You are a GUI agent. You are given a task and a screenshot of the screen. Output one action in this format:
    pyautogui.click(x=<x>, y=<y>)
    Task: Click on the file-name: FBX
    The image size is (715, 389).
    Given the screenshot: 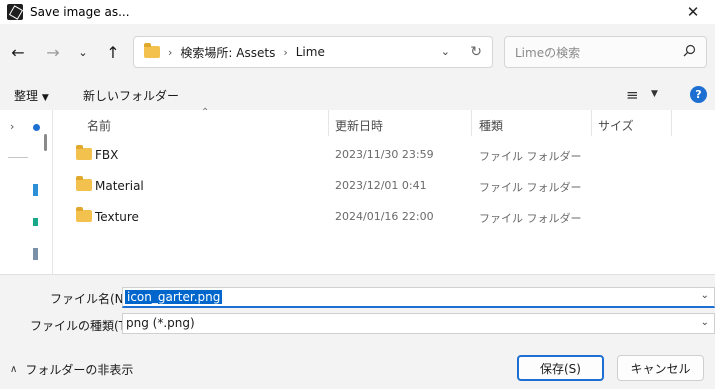 What is the action you would take?
    pyautogui.click(x=107, y=155)
    